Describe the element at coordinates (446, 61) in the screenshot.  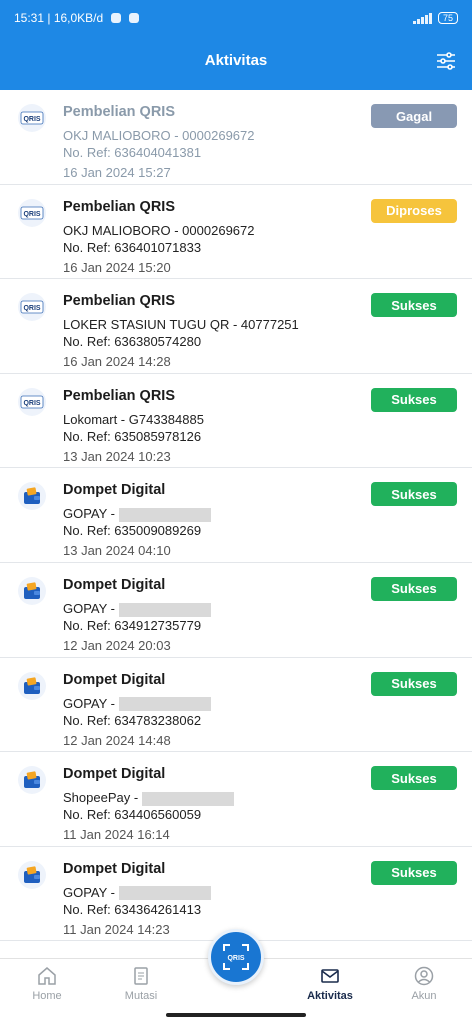
I see `filter-icon` at that location.